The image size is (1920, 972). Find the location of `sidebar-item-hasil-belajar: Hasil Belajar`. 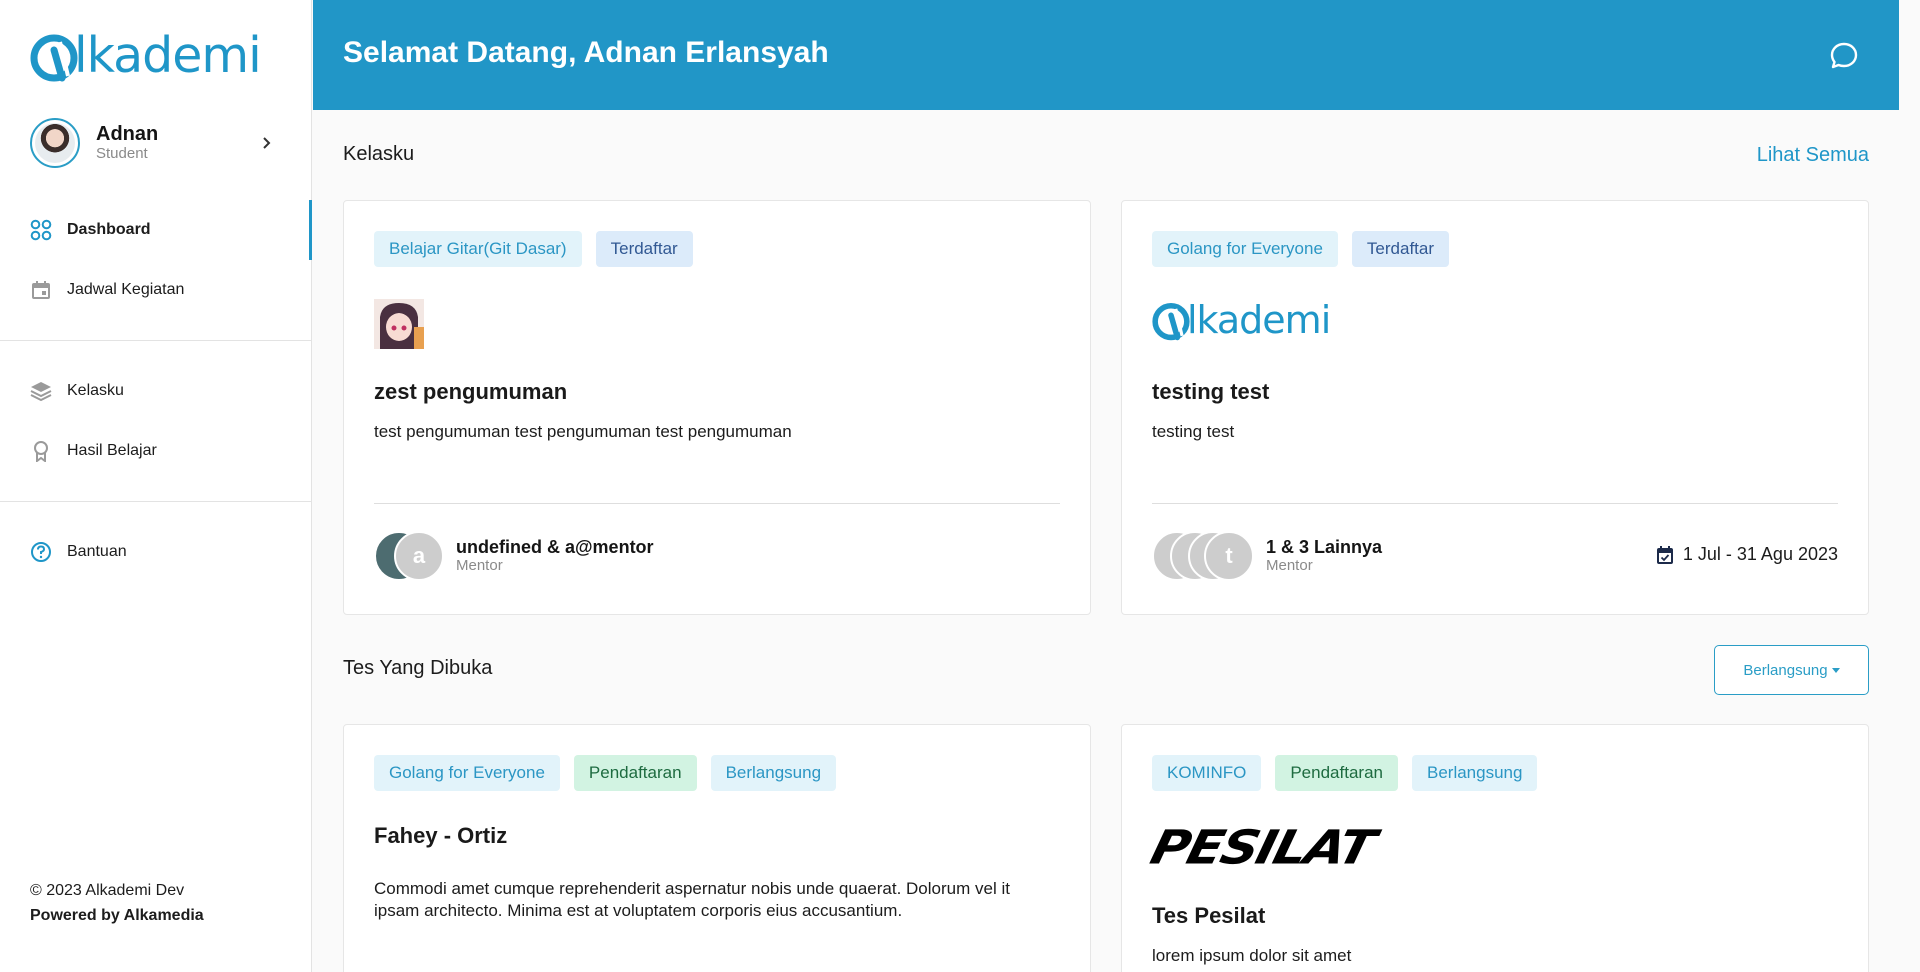

sidebar-item-hasil-belajar: Hasil Belajar is located at coordinates (156, 451).